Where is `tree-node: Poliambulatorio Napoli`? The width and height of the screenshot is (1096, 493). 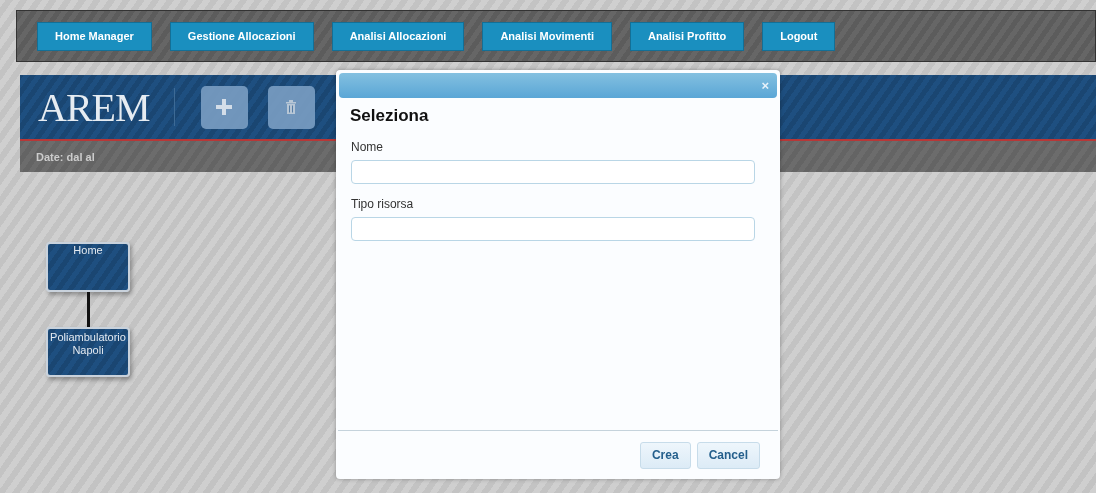 tree-node: Poliambulatorio Napoli is located at coordinates (88, 352).